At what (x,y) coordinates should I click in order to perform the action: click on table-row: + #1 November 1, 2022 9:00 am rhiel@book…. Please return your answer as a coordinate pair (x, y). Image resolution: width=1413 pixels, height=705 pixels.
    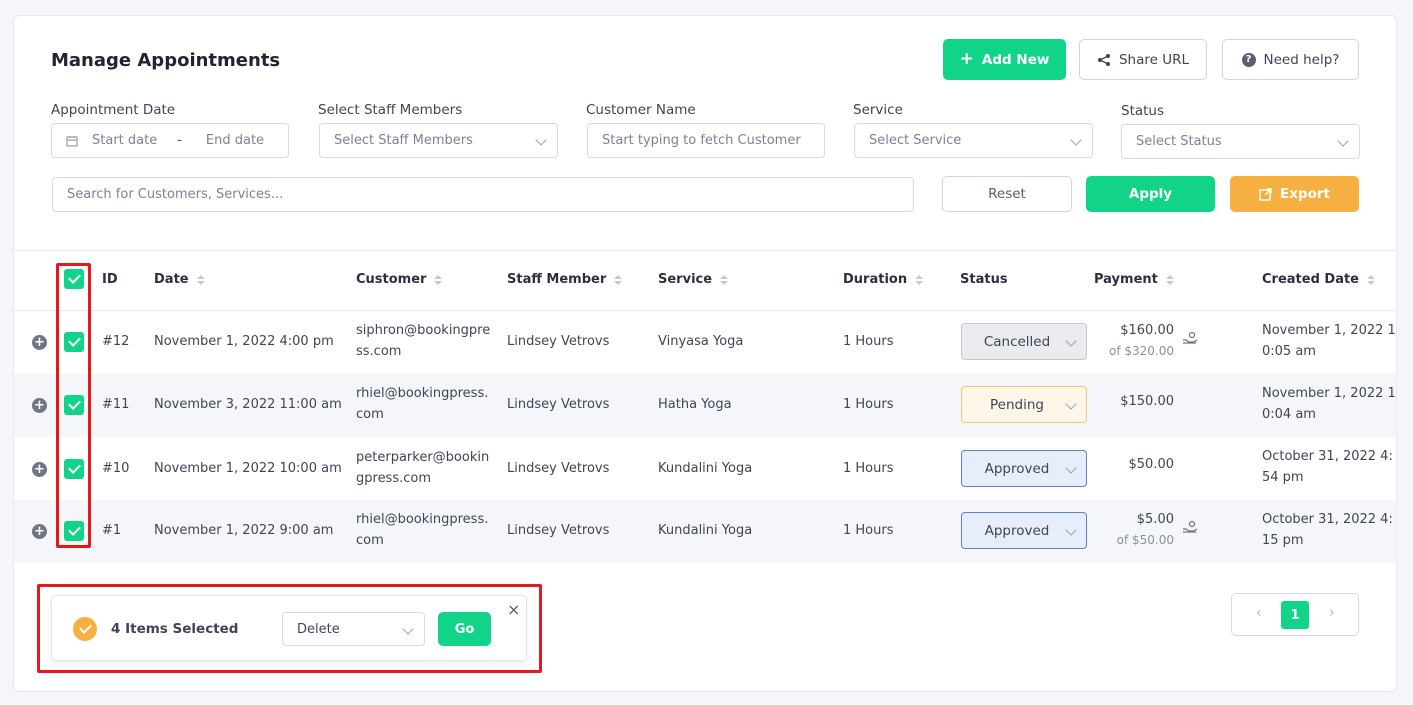
    Looking at the image, I should click on (705, 531).